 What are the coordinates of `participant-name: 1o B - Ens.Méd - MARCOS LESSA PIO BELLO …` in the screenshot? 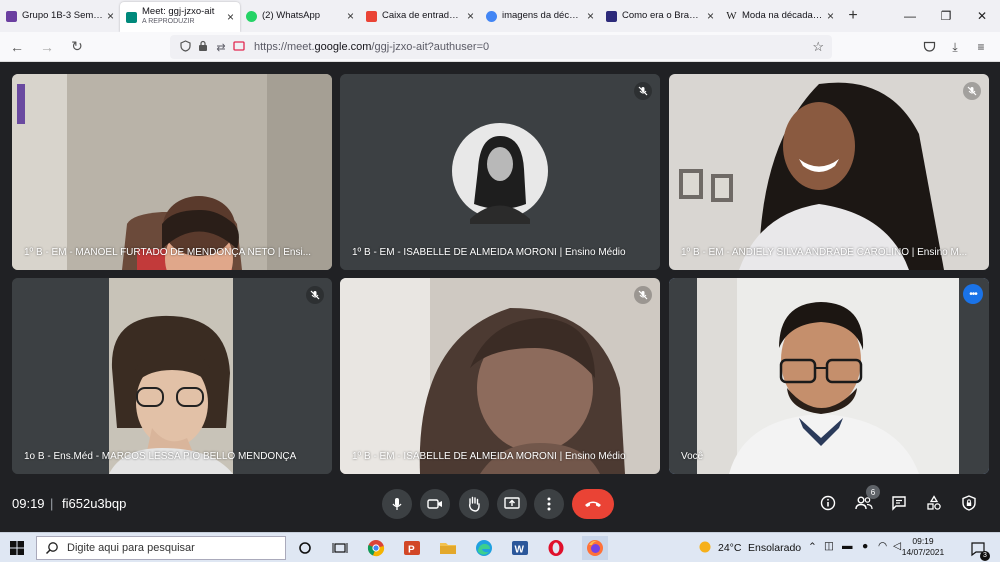 It's located at (160, 456).